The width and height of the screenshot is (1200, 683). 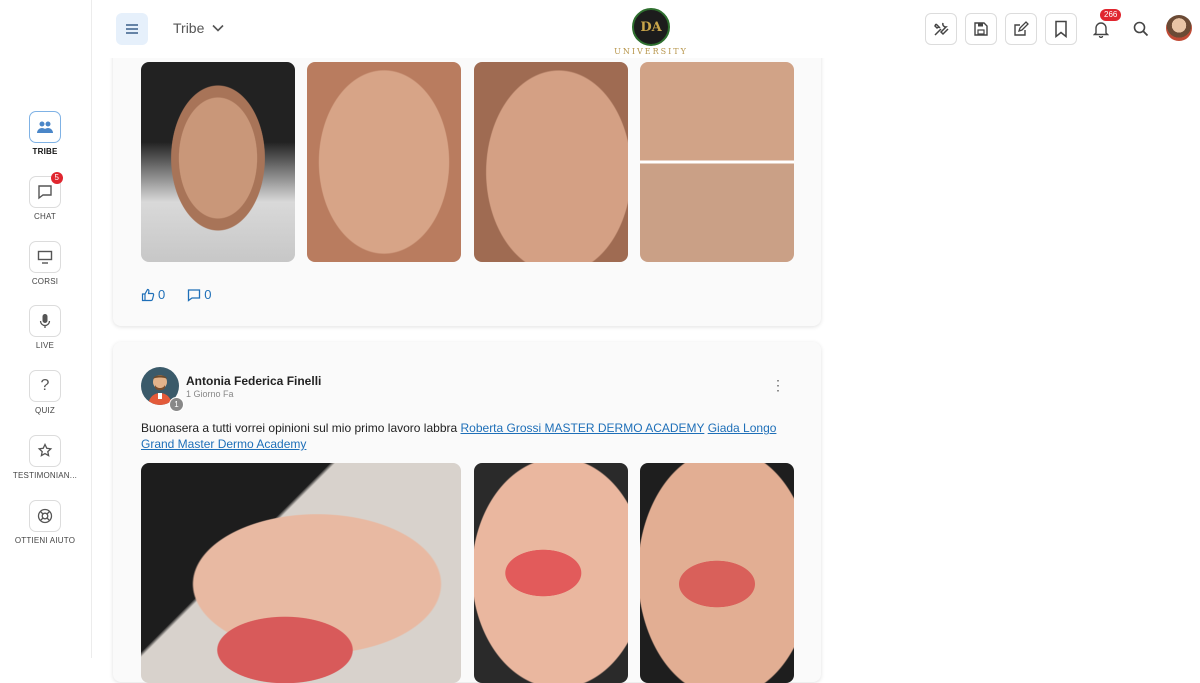 I want to click on sidebar-button-tribe, so click(x=45, y=127).